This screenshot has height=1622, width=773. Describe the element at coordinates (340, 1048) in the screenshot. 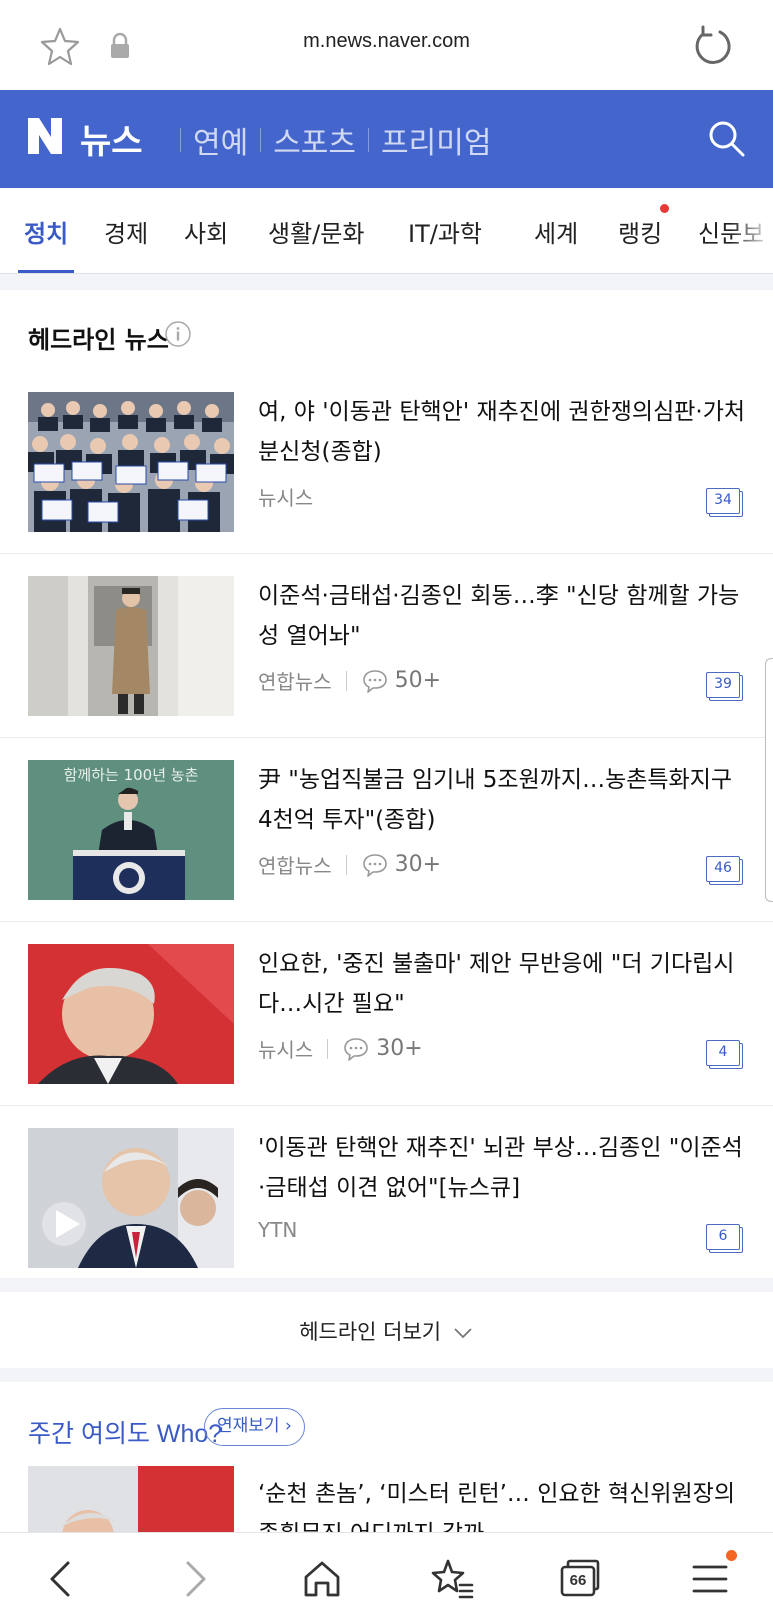

I see `article-meta: 뉴시스 30+` at that location.